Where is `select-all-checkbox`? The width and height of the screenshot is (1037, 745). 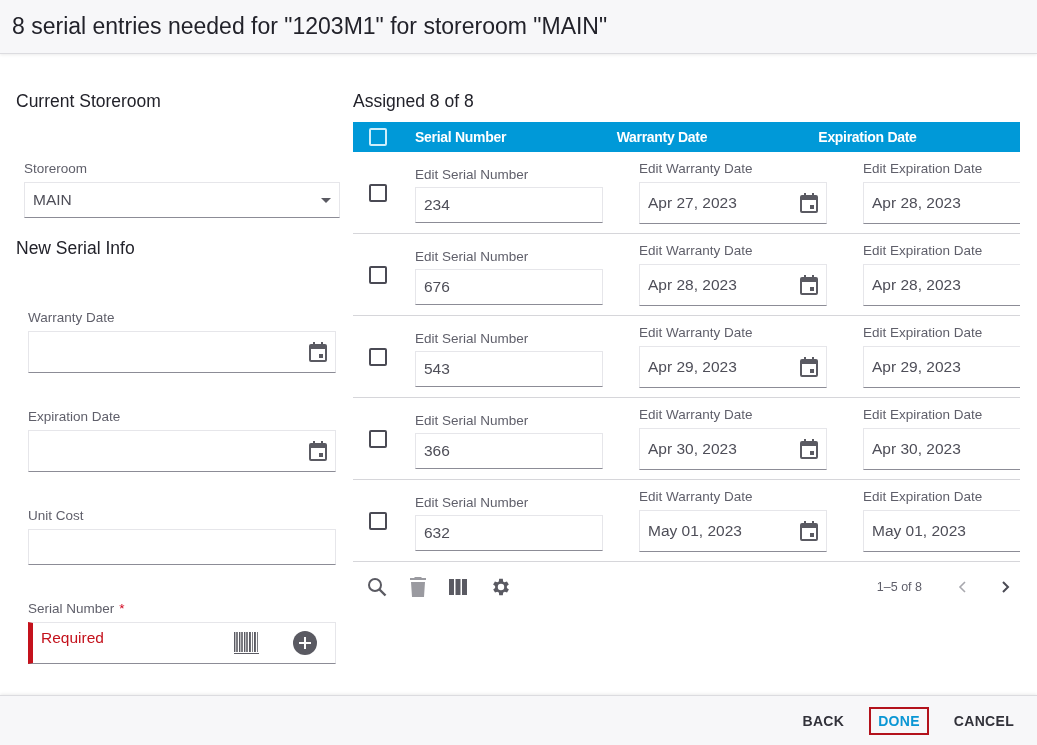 select-all-checkbox is located at coordinates (378, 137).